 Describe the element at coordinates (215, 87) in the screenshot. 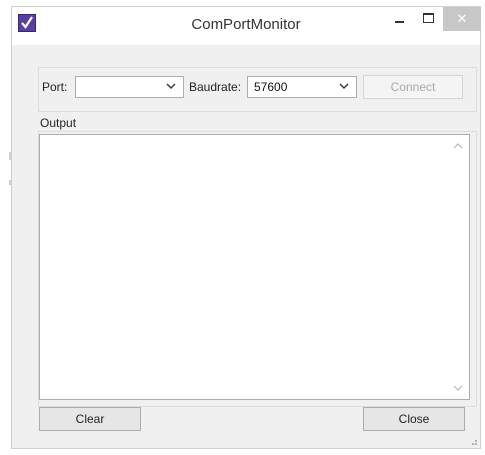

I see `baudrate-label: Baudrate:` at that location.